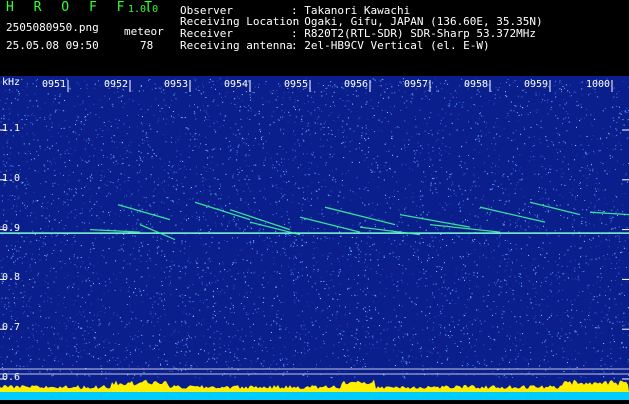  Describe the element at coordinates (52, 46) in the screenshot. I see `date-time: 25.05.08 09:50` at that location.